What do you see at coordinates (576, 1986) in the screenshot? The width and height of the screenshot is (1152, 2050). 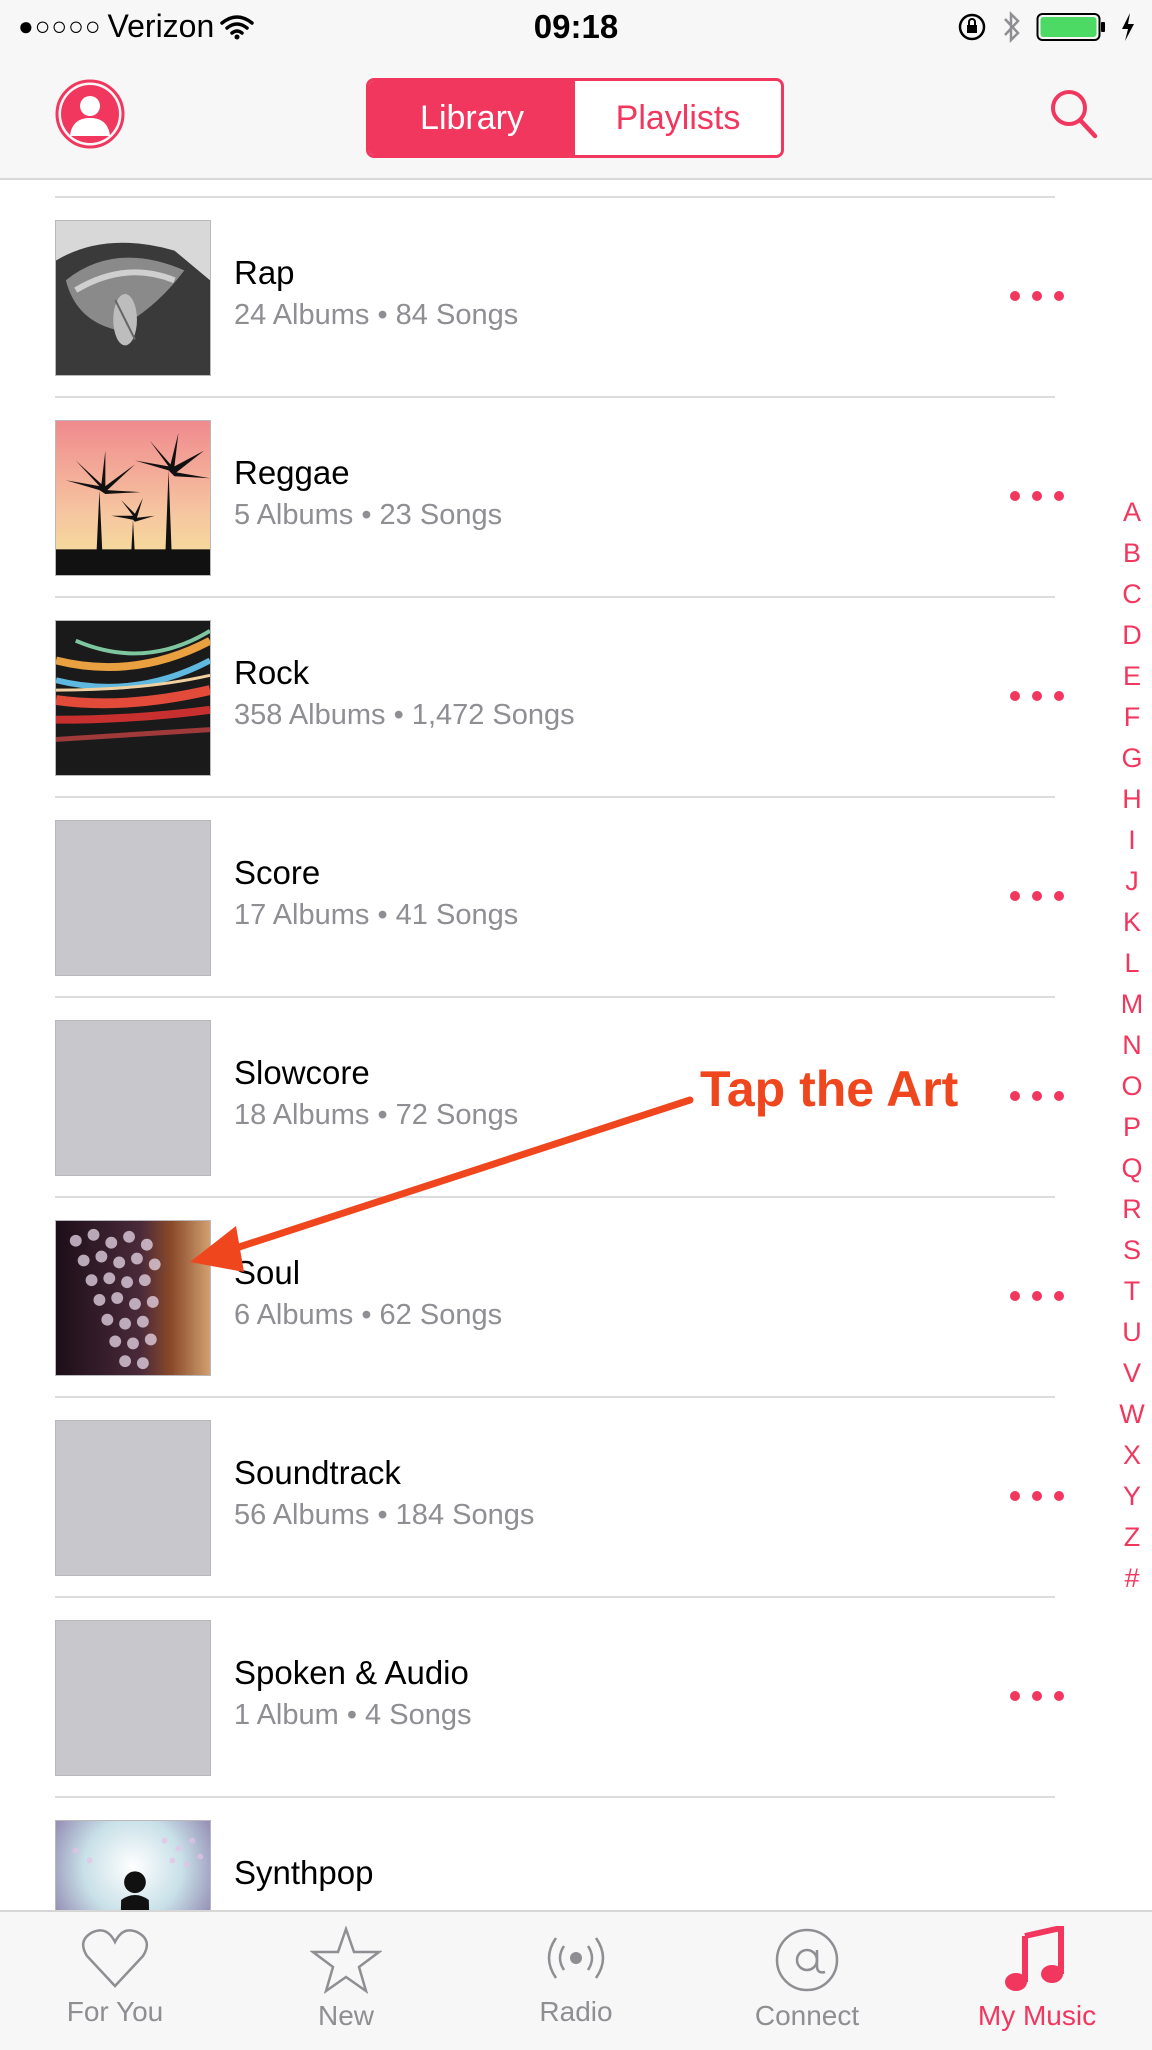 I see `tab-radio: Radio` at bounding box center [576, 1986].